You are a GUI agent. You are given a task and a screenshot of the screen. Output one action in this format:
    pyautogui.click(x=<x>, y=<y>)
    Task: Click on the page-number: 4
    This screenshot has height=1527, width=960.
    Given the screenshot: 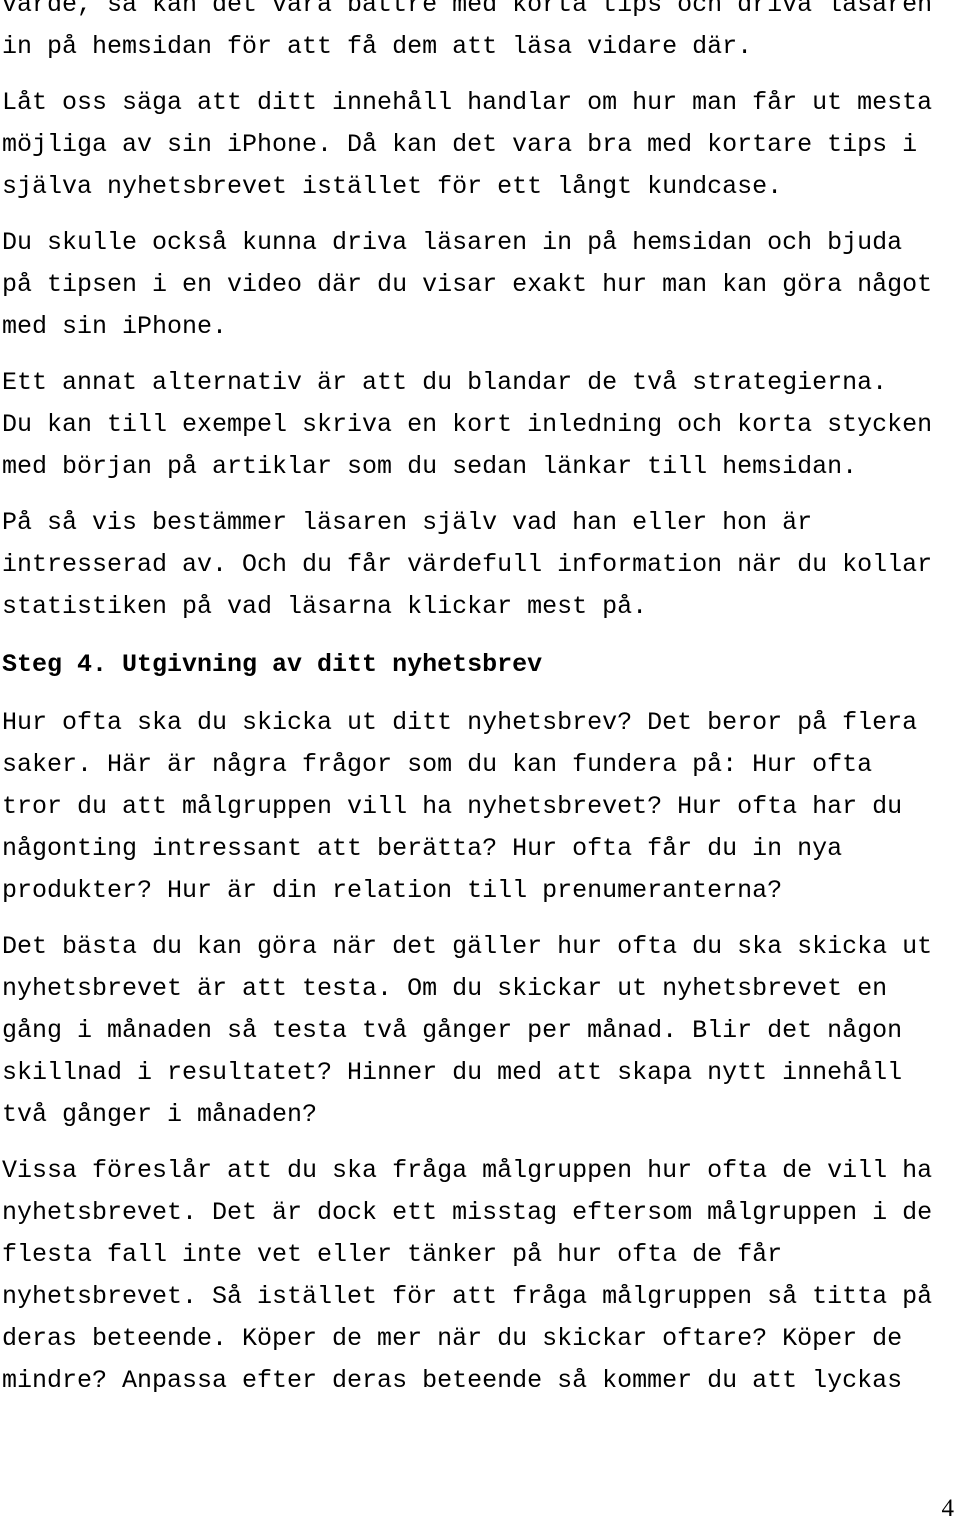 What is the action you would take?
    pyautogui.click(x=948, y=1508)
    